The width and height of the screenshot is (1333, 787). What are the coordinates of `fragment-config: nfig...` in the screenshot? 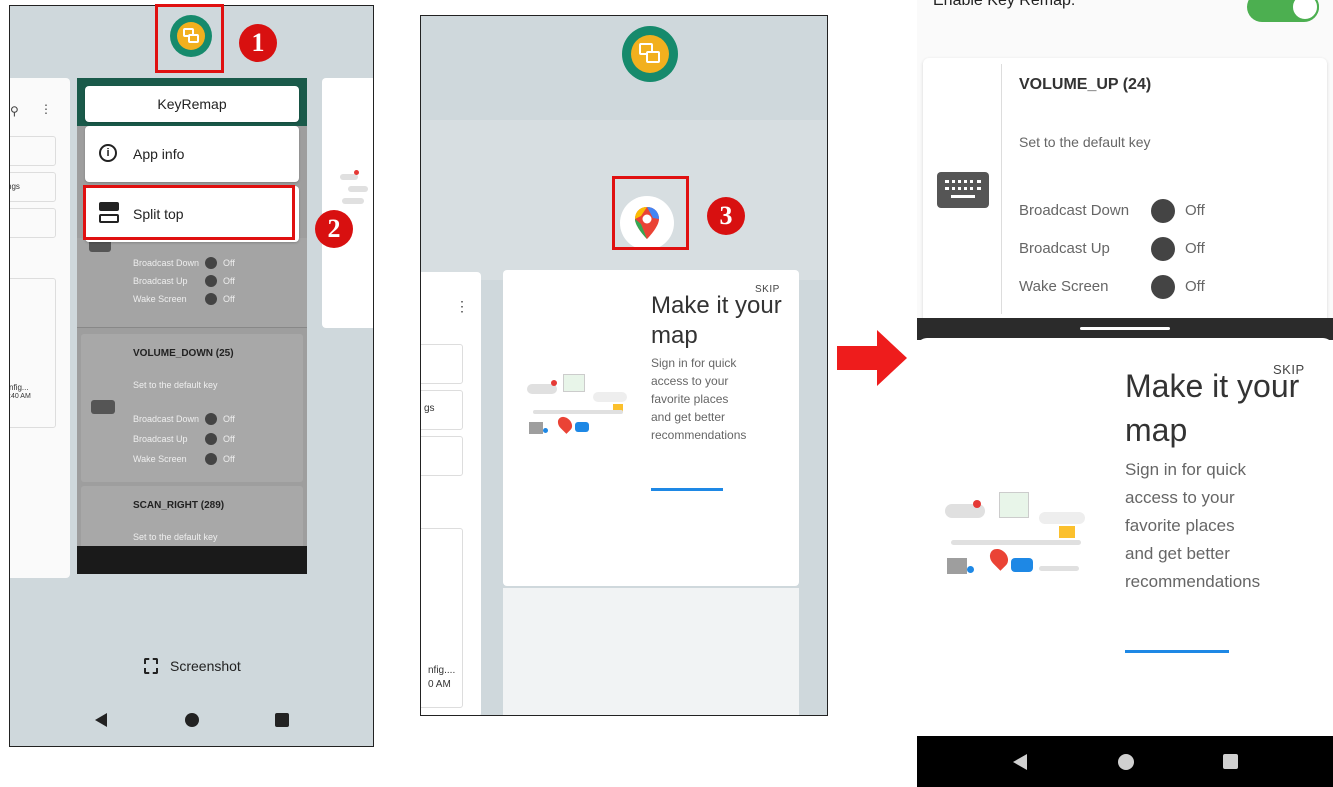 It's located at (19, 387).